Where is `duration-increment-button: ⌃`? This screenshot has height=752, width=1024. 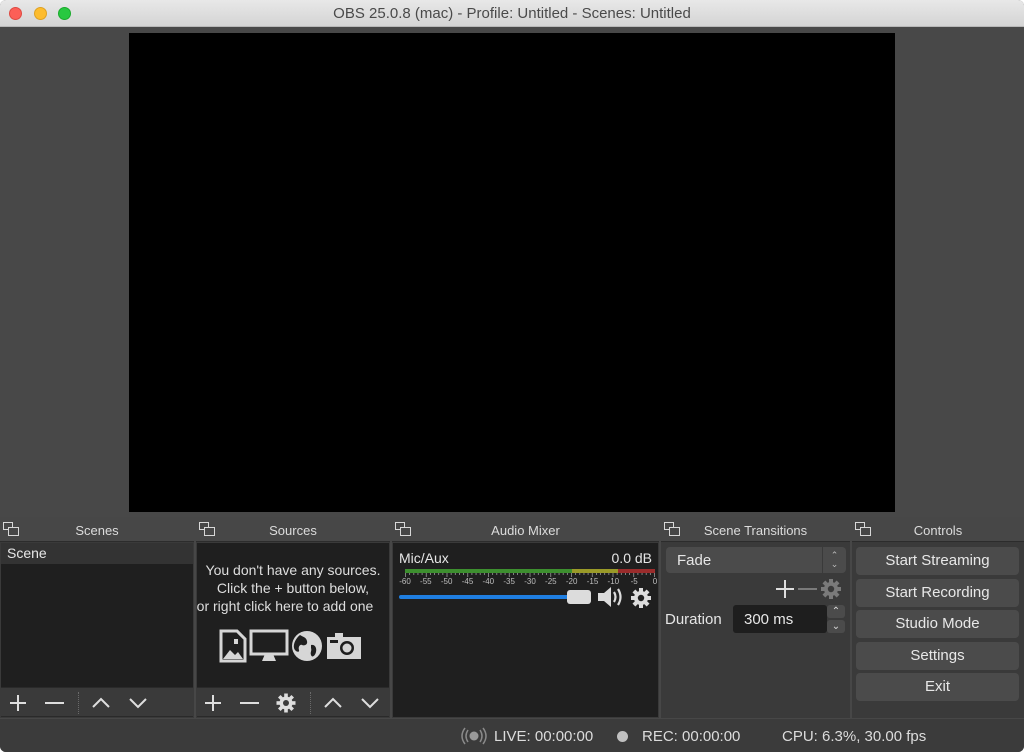
duration-increment-button: ⌃ is located at coordinates (836, 611).